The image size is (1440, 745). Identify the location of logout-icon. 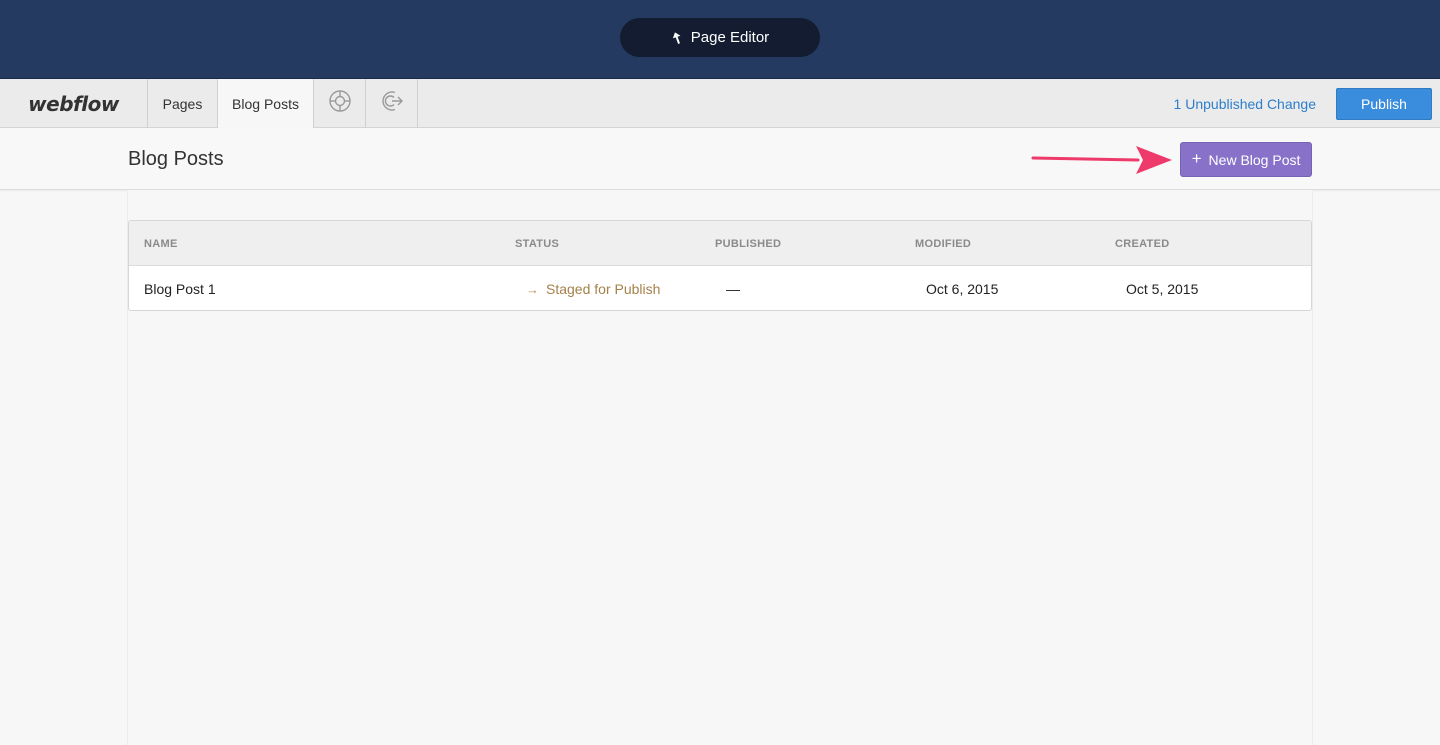
(392, 103).